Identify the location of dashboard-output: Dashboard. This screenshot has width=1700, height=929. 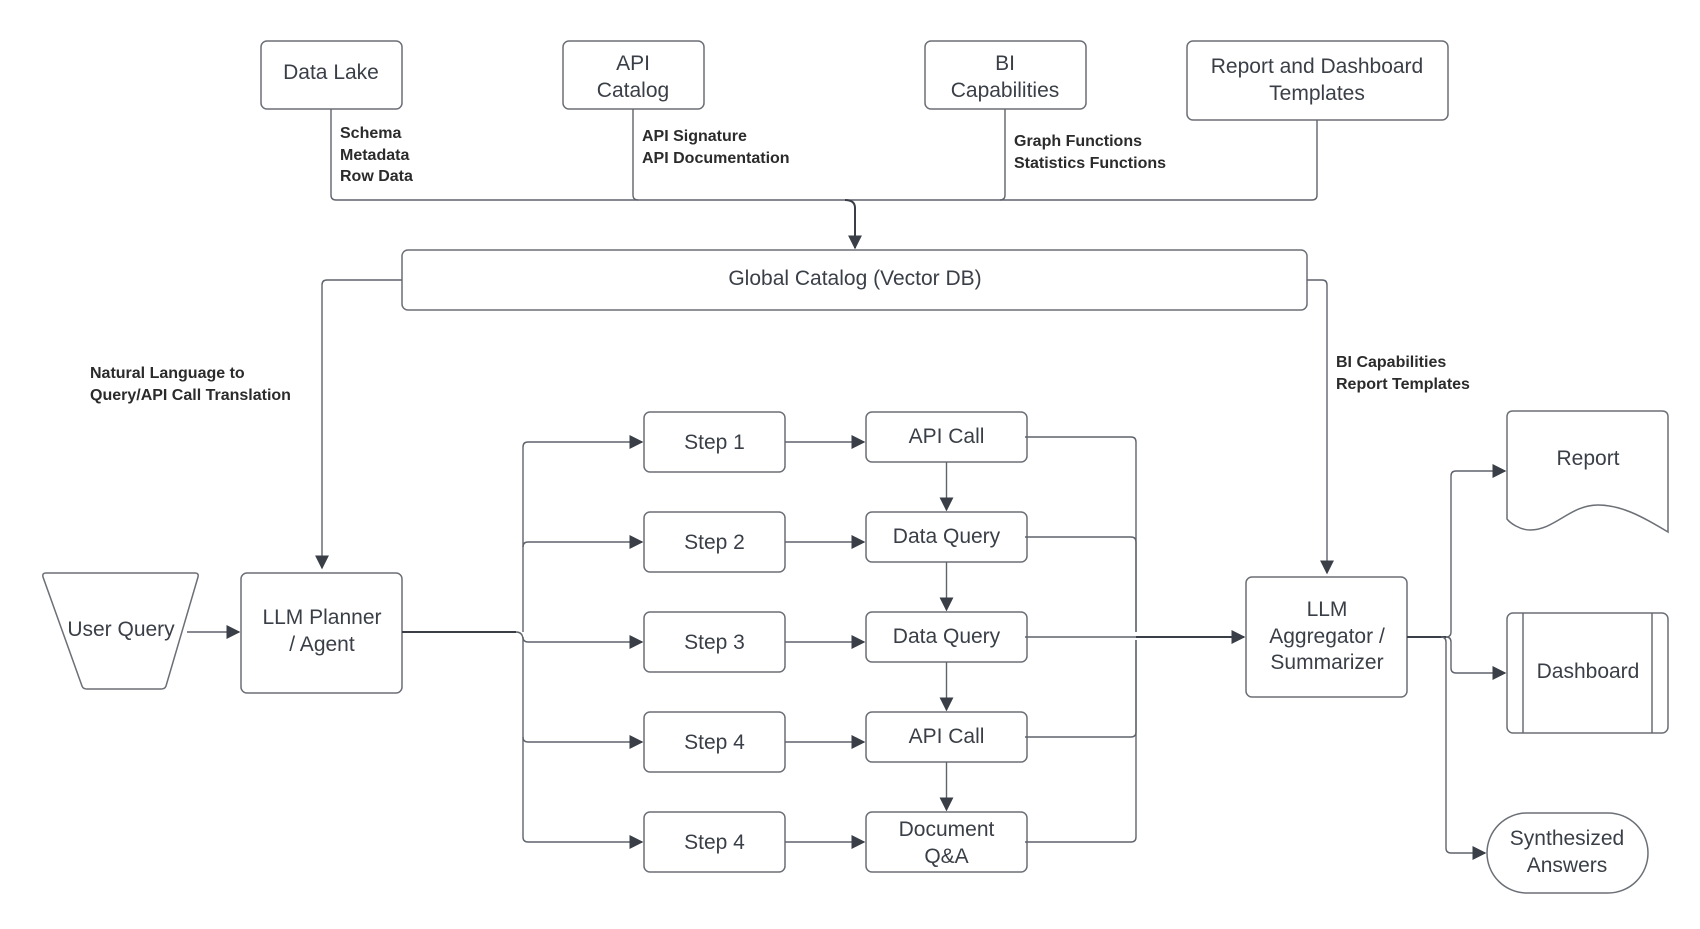
(1587, 673).